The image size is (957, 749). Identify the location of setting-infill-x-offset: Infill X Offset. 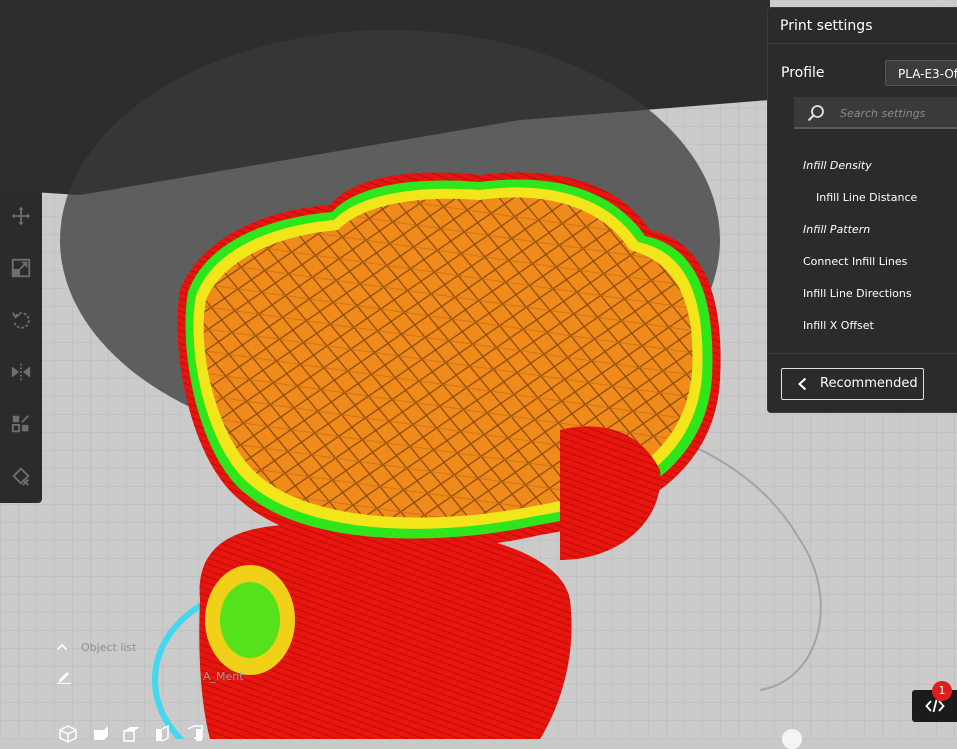
(838, 326).